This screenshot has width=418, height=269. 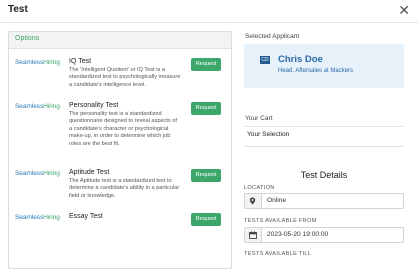 I want to click on selected-applicant-label: Selected Applicant, so click(x=272, y=36).